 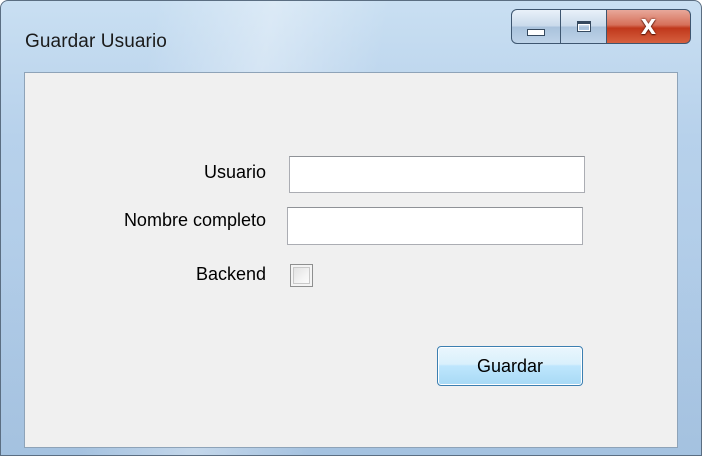 I want to click on close-button: X, so click(x=649, y=26).